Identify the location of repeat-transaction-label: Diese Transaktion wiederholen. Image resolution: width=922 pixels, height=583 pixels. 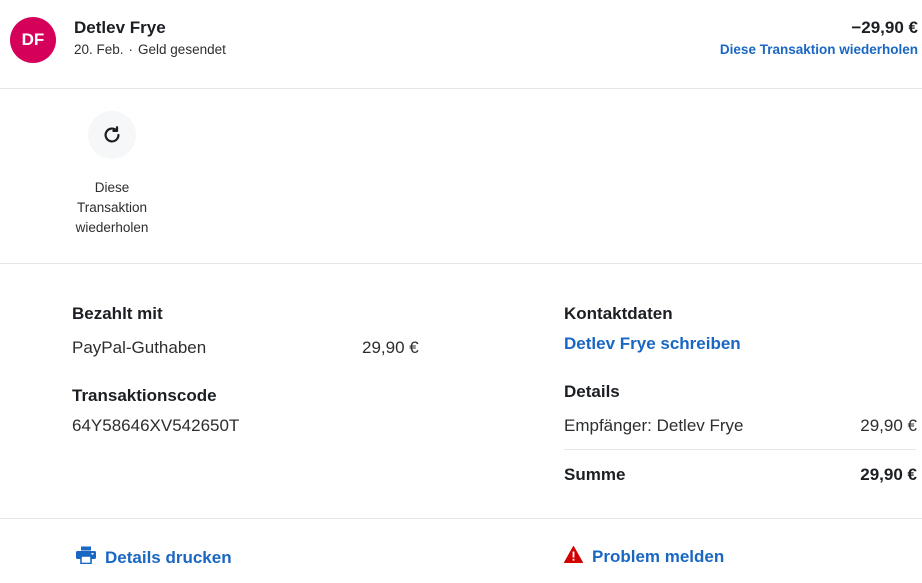
(112, 208).